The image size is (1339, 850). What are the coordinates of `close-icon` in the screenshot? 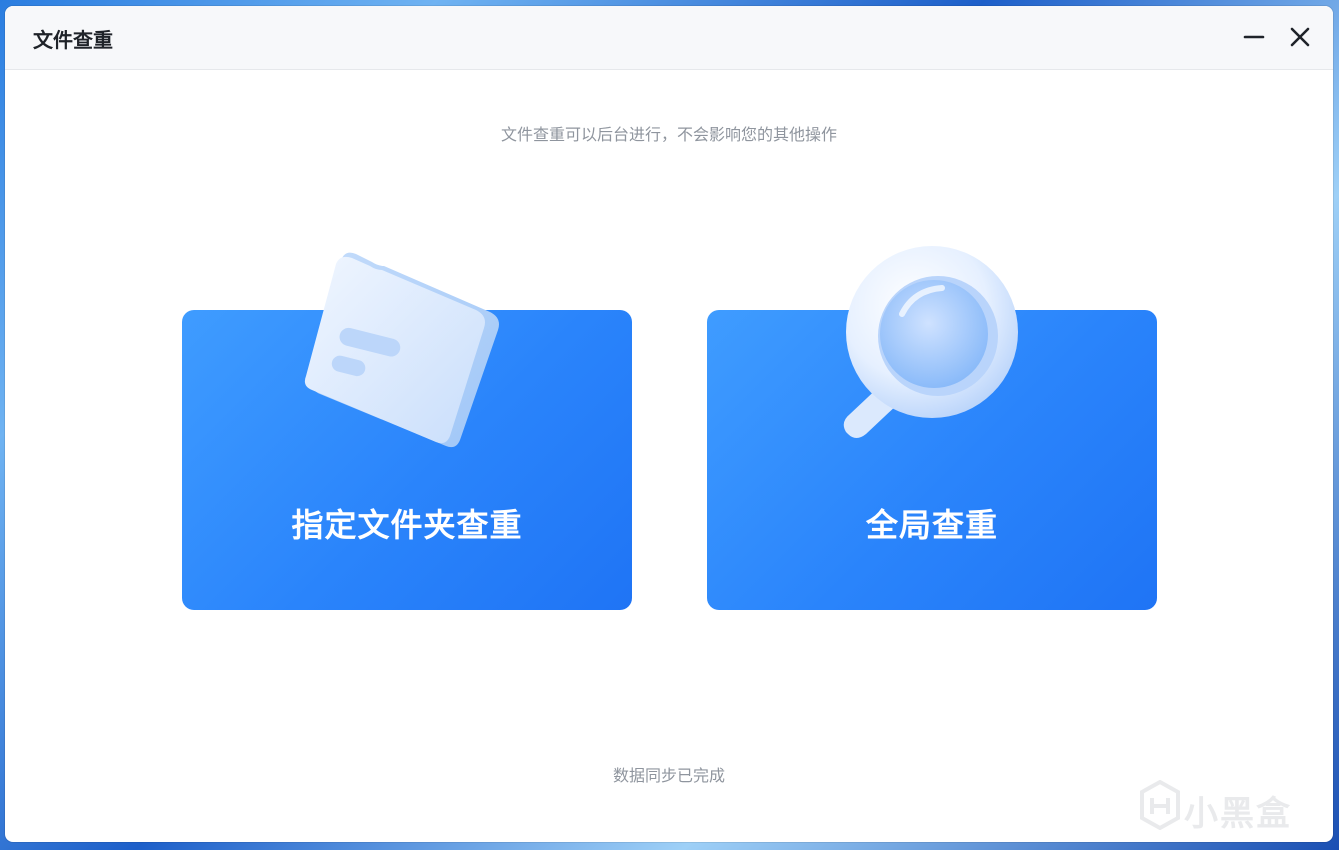 It's located at (1300, 37).